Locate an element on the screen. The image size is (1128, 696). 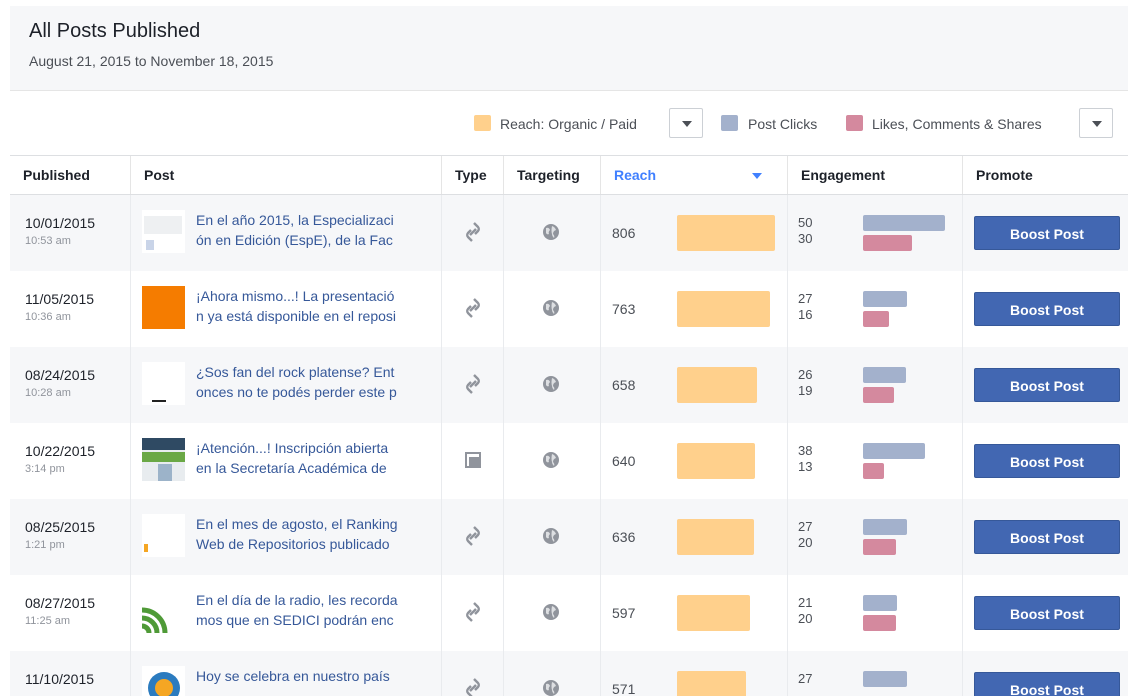
reach-value: 658 is located at coordinates (624, 385).